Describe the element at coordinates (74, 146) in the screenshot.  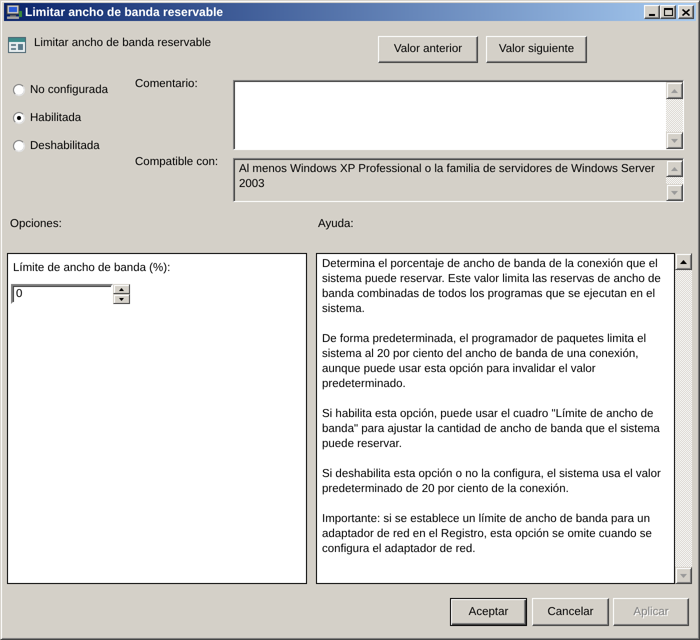
I see `radio-button: Deshabilitada` at that location.